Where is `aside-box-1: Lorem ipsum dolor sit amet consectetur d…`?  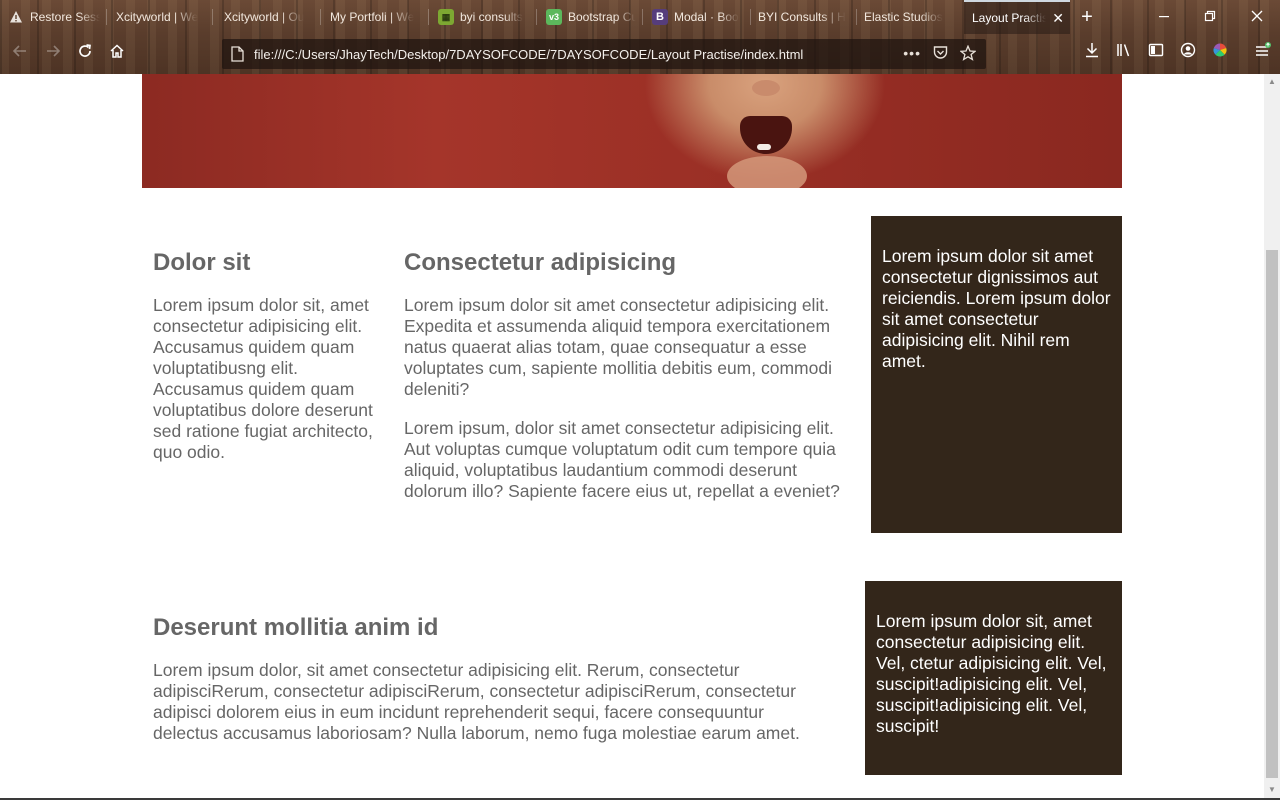
aside-box-1: Lorem ipsum dolor sit amet consectetur d… is located at coordinates (996, 374).